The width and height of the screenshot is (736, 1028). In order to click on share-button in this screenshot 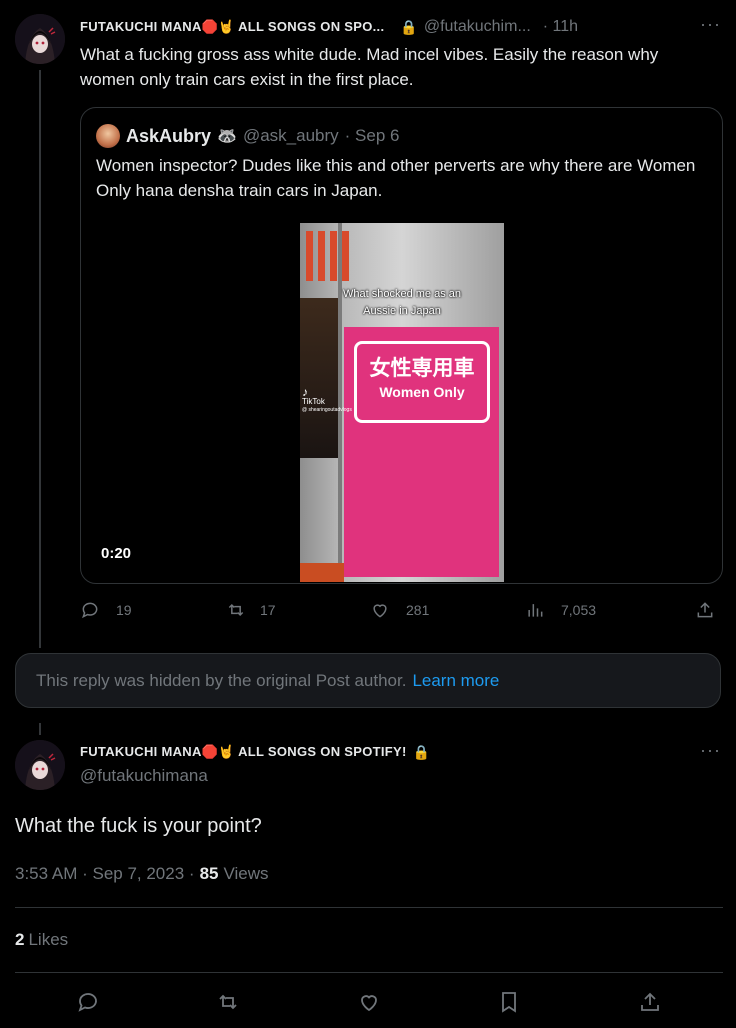, I will do `click(705, 610)`.